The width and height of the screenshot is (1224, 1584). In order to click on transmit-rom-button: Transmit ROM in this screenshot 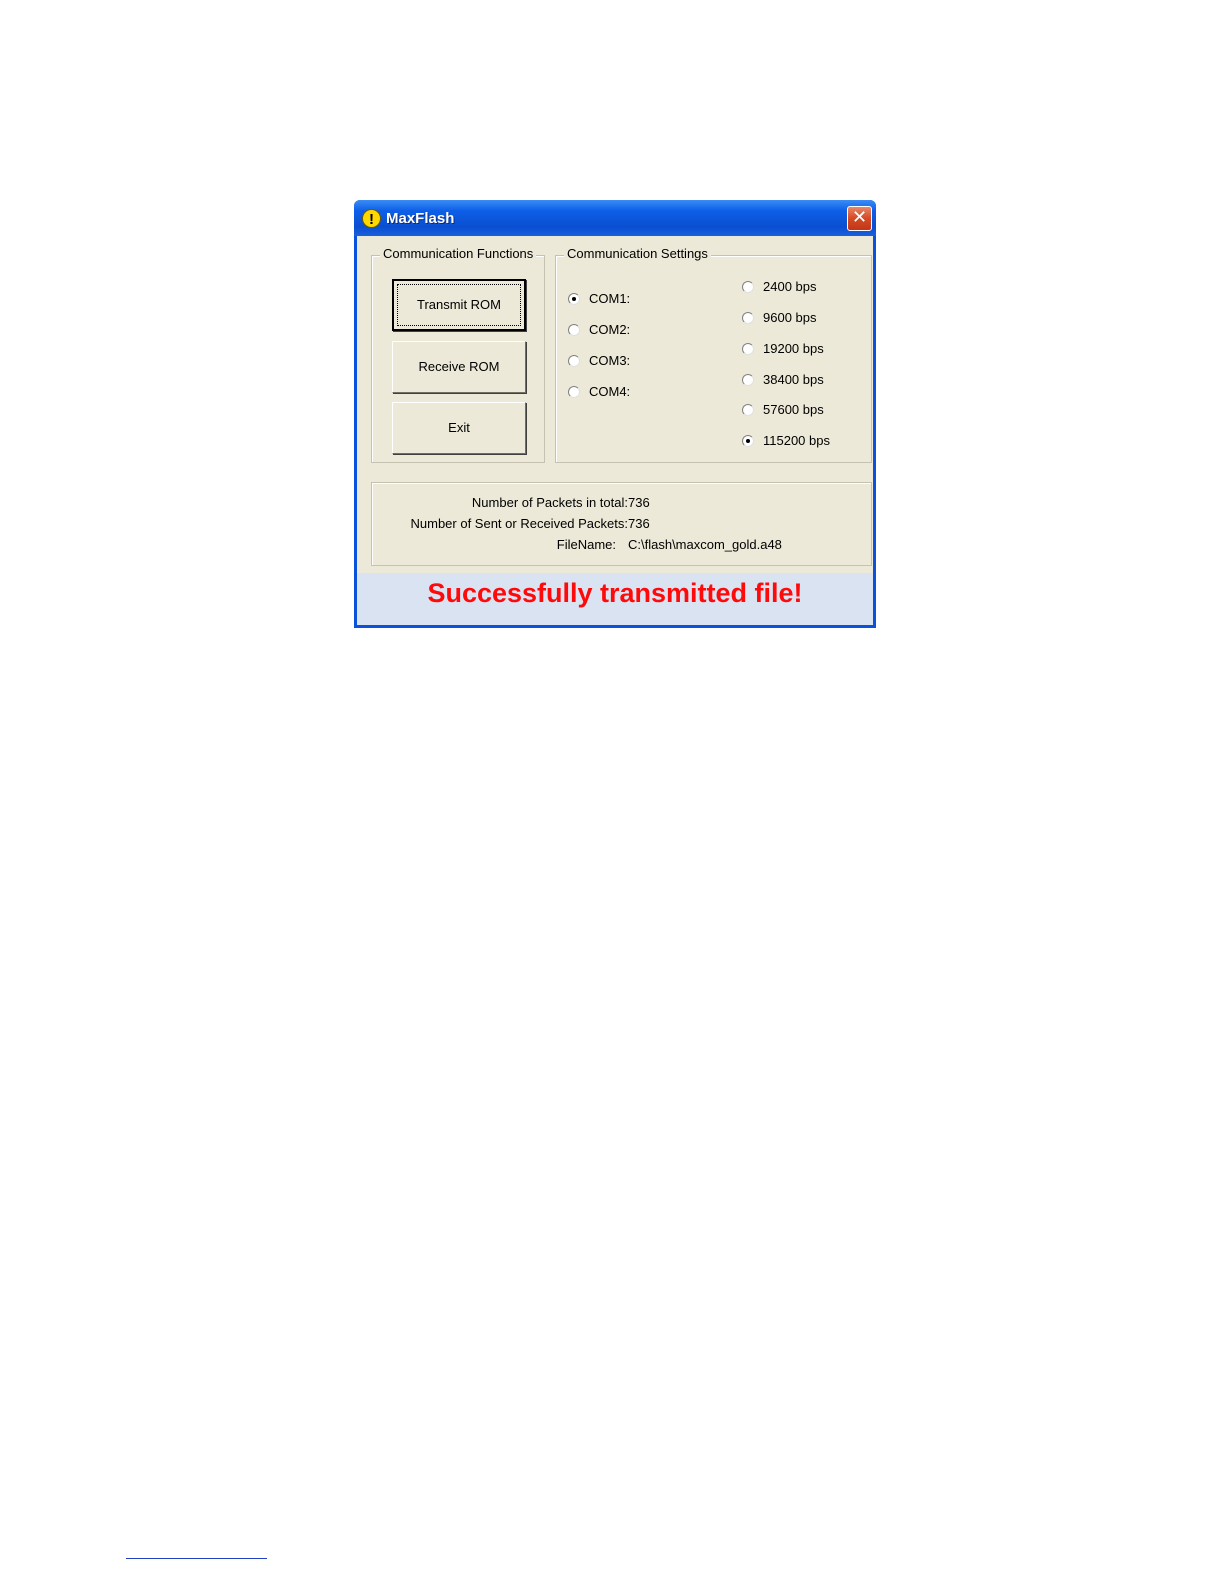, I will do `click(459, 305)`.